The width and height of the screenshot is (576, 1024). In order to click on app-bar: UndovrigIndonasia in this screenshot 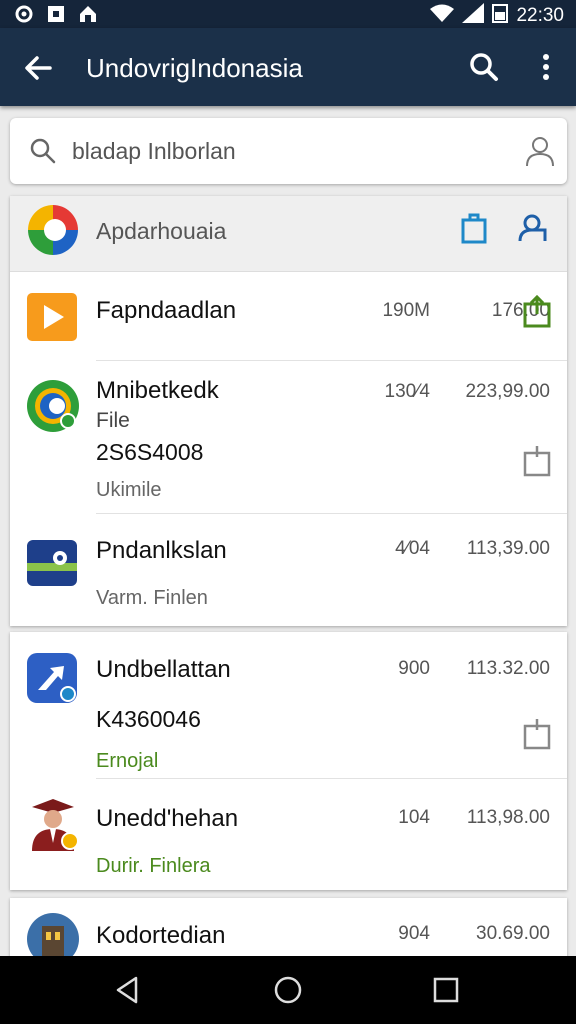, I will do `click(288, 67)`.